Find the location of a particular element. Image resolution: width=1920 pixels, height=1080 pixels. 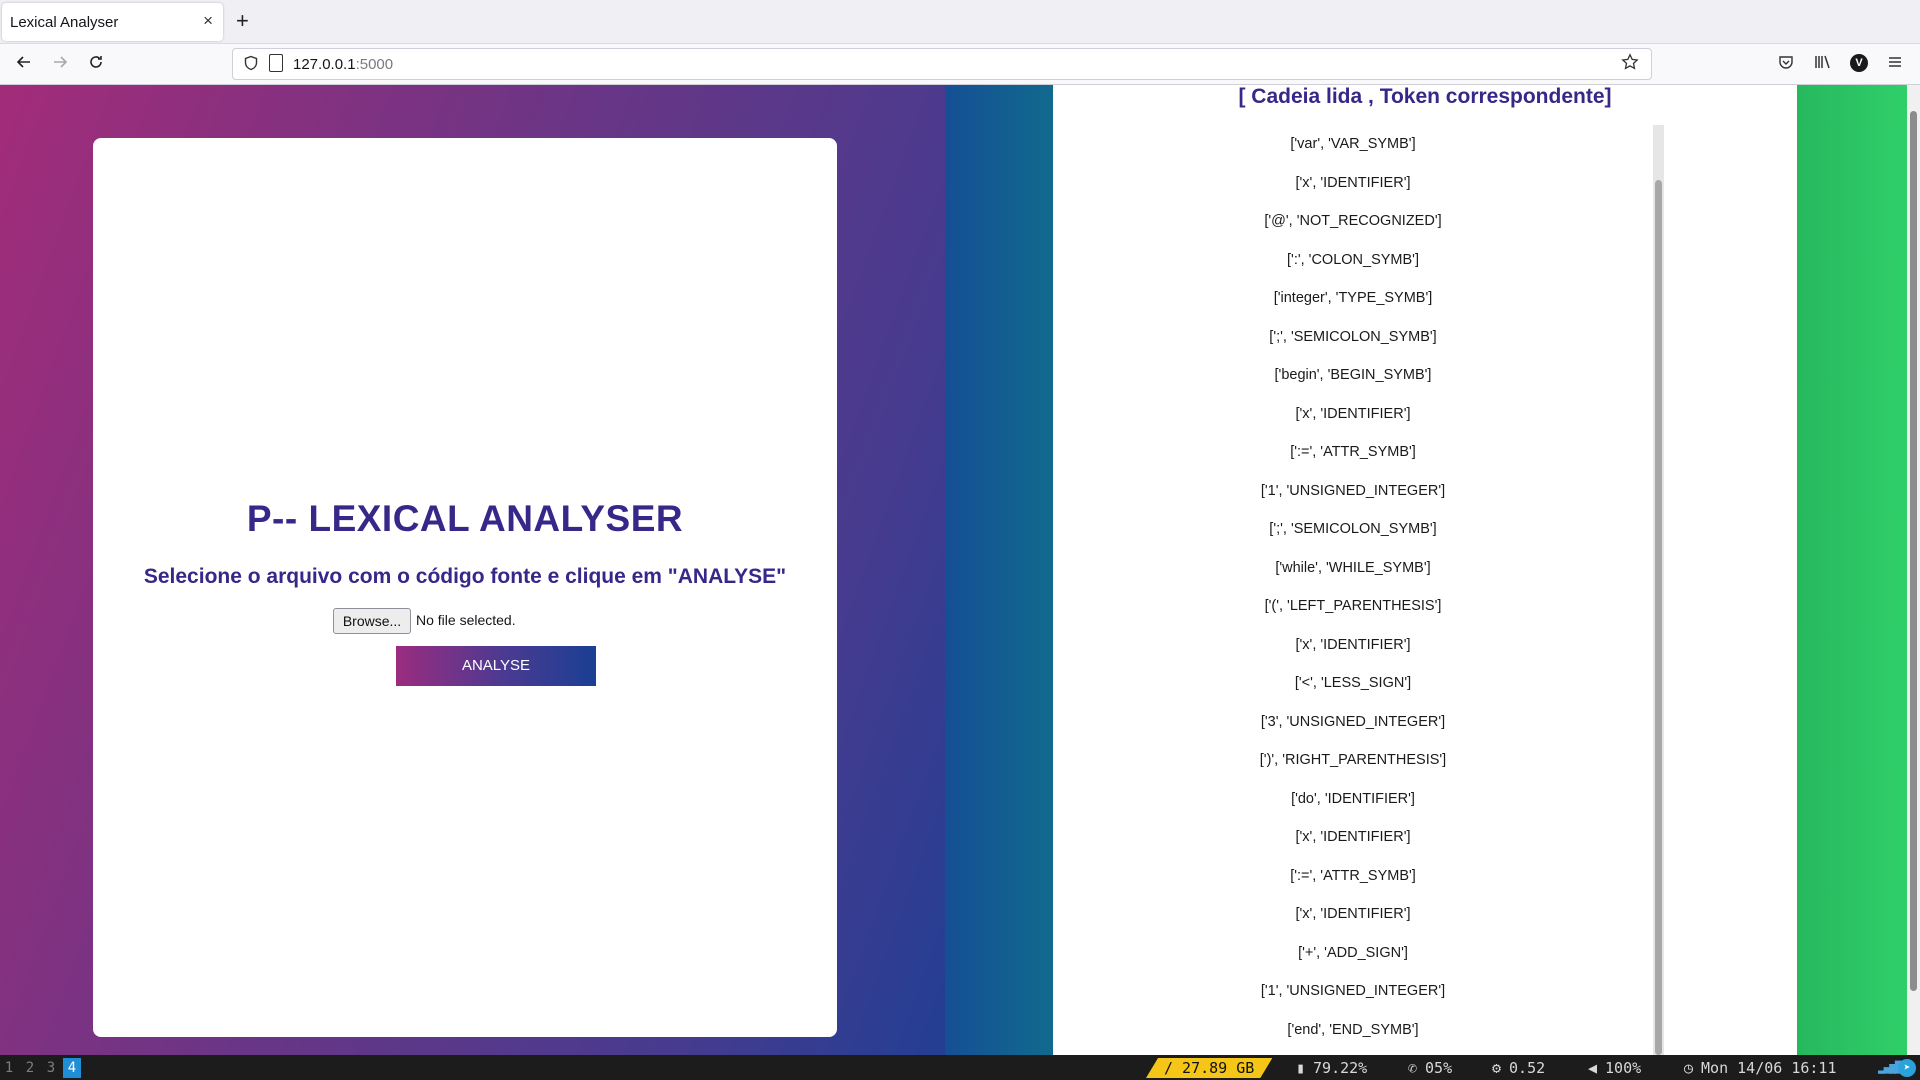

pocket-icon is located at coordinates (1786, 62).